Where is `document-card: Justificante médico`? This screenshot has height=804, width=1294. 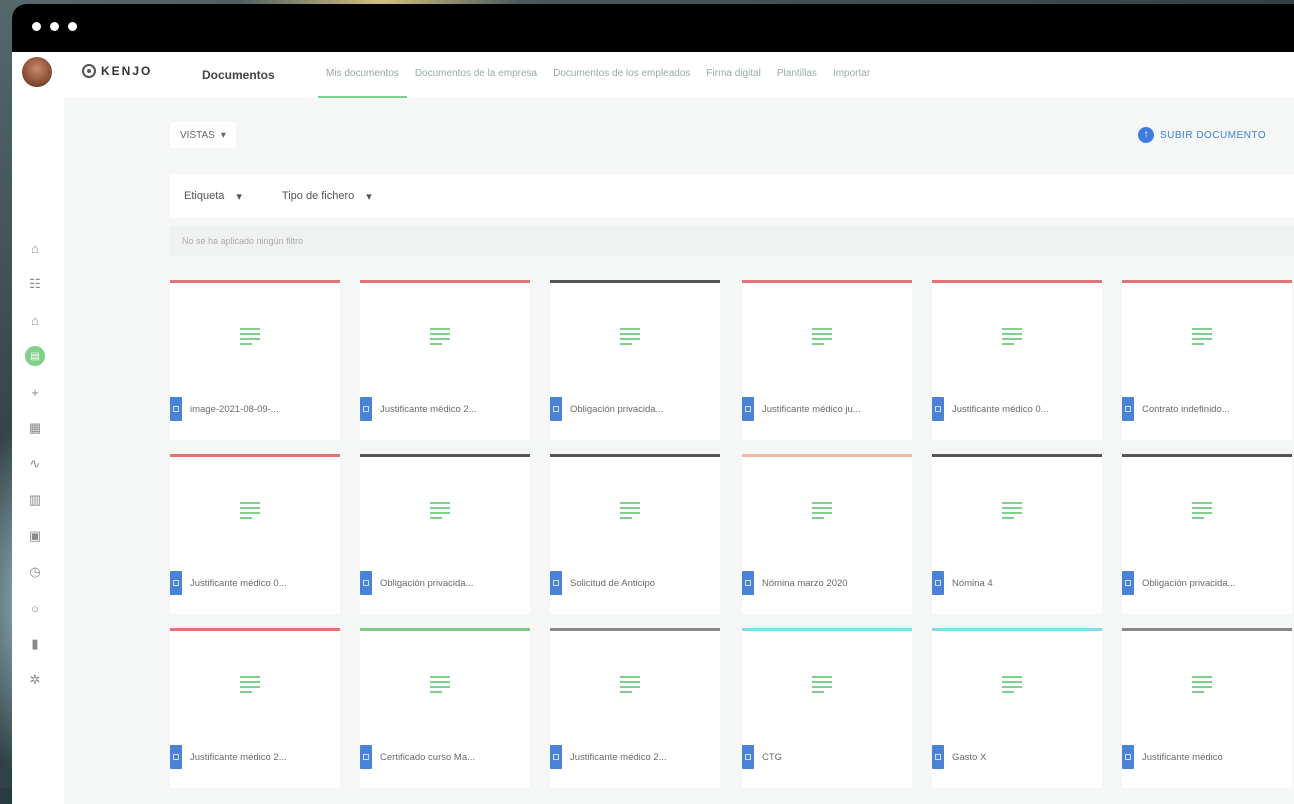
document-card: Justificante médico is located at coordinates (1207, 708).